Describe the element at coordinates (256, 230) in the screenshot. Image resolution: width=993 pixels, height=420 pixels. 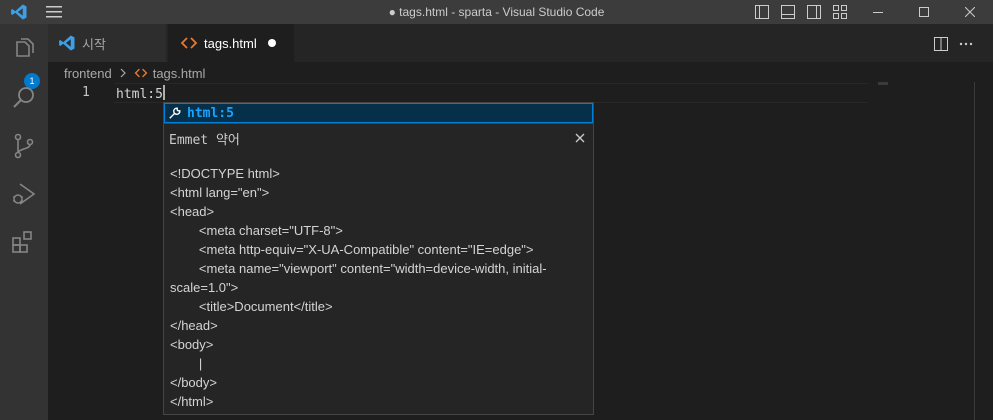
I see `snippet-line: <meta charset="UTF-8">` at that location.